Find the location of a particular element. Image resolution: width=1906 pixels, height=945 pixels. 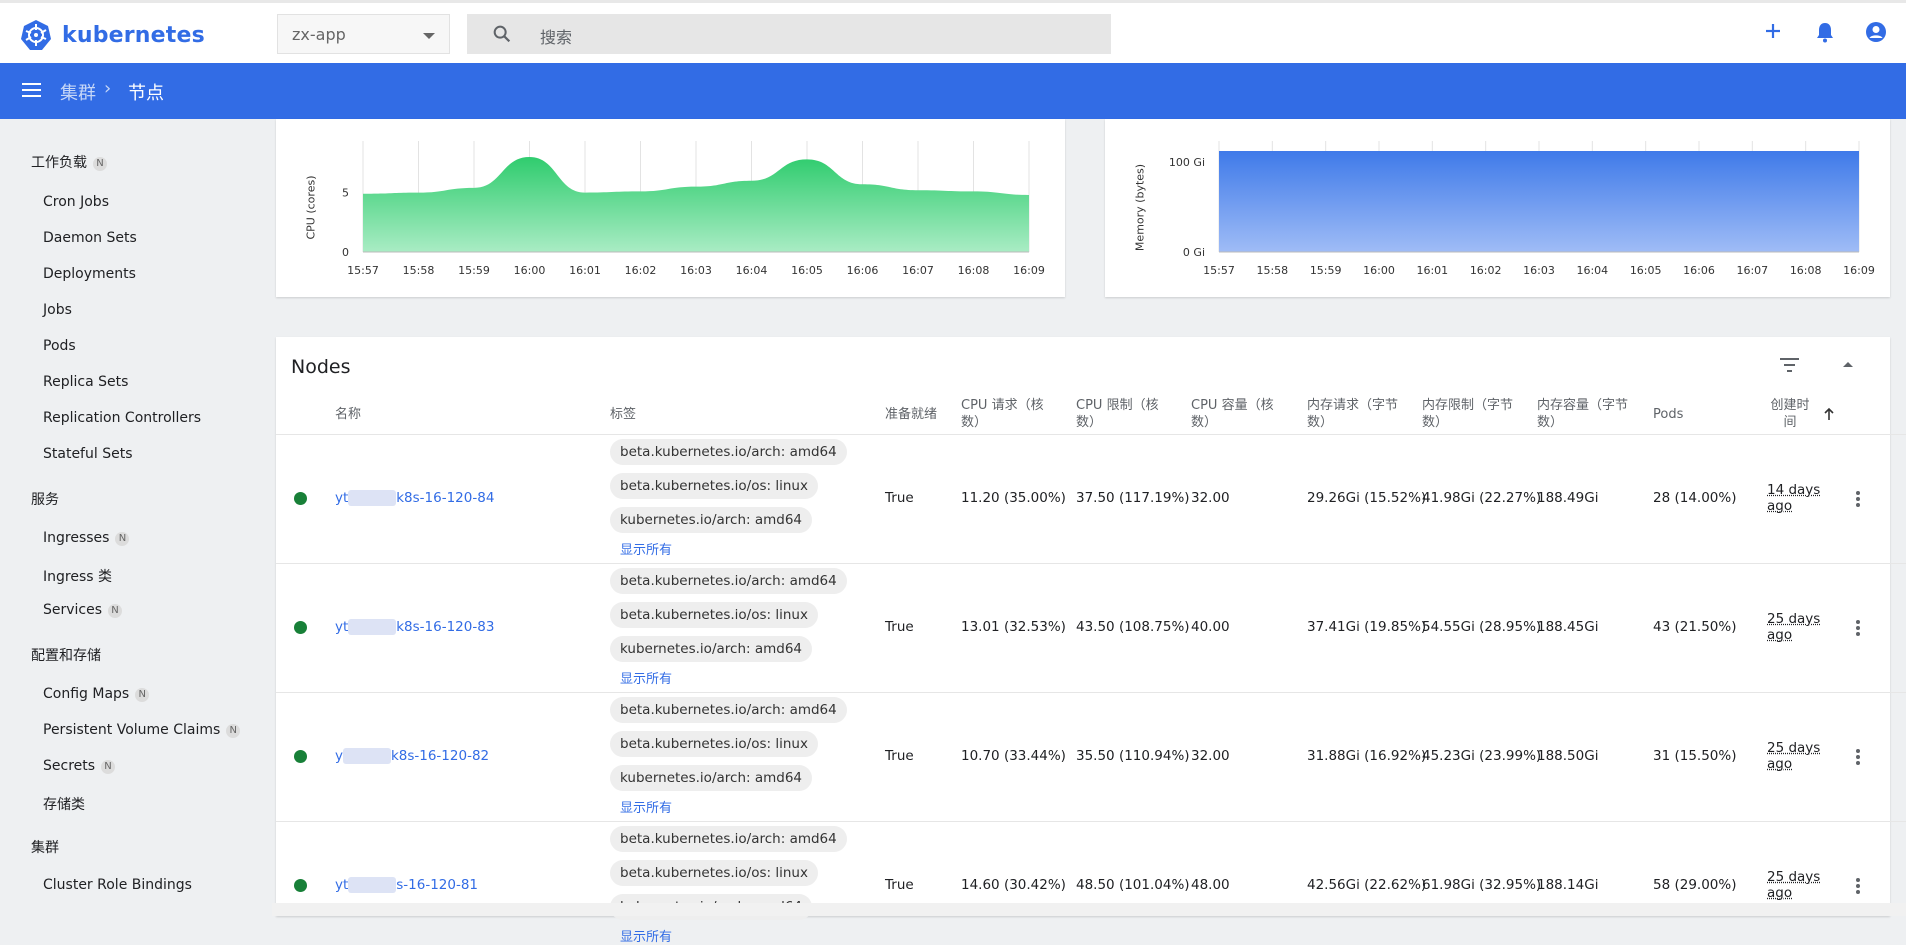

sidebar-item-services: Services N is located at coordinates (83, 610).